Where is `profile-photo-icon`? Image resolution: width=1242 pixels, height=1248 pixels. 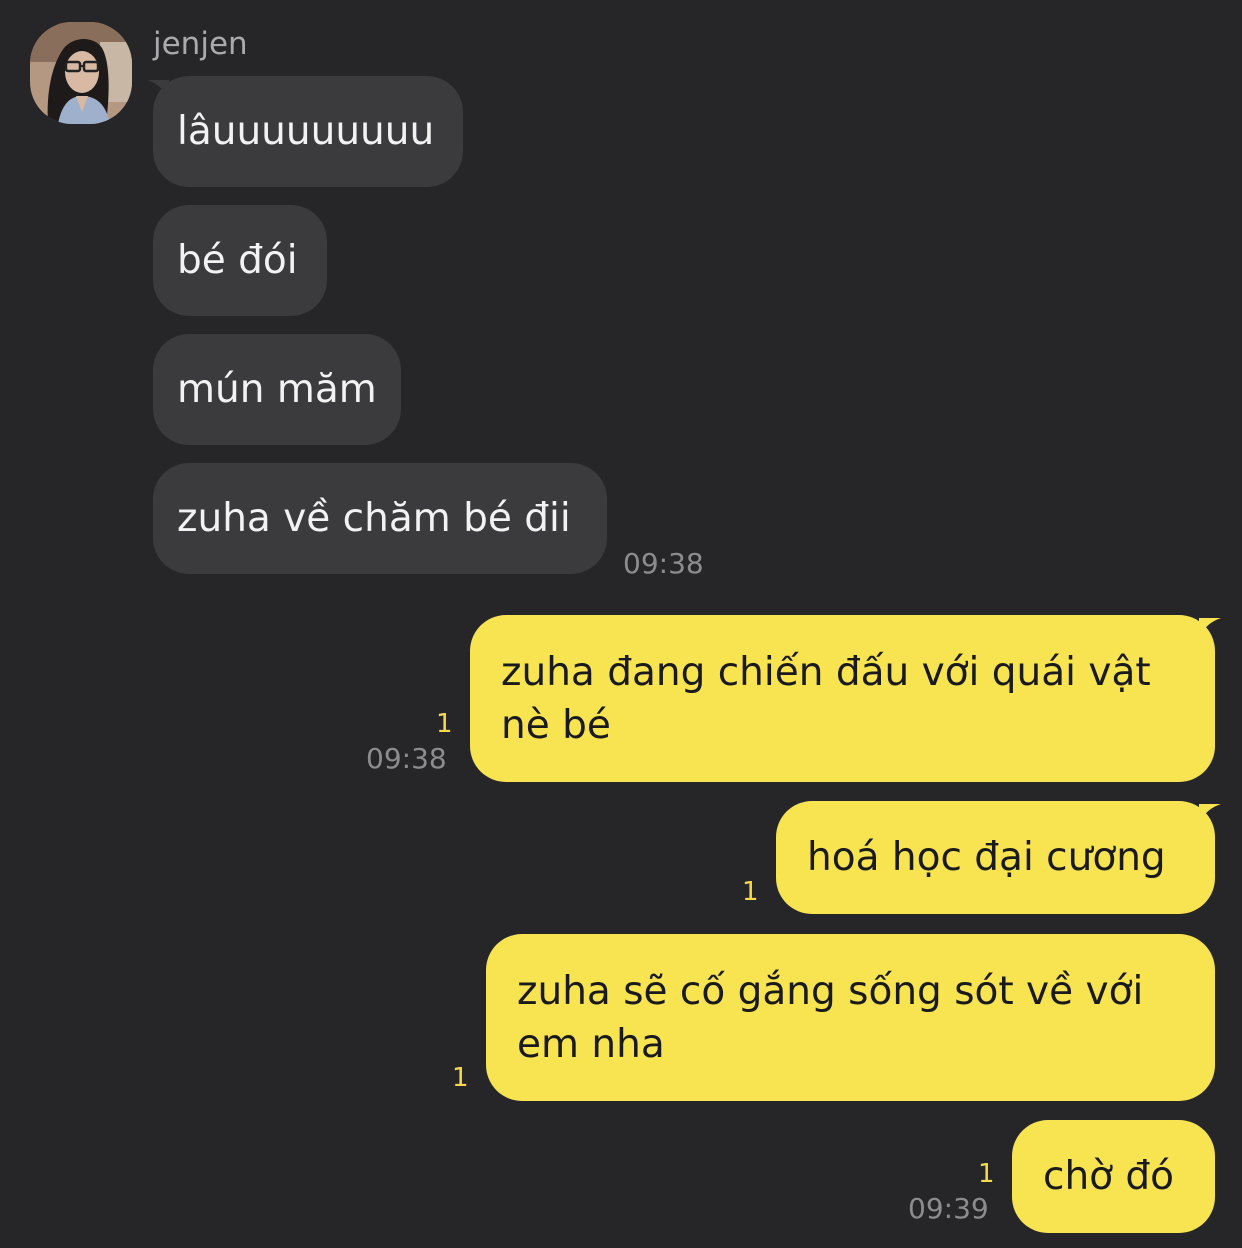 profile-photo-icon is located at coordinates (81, 73).